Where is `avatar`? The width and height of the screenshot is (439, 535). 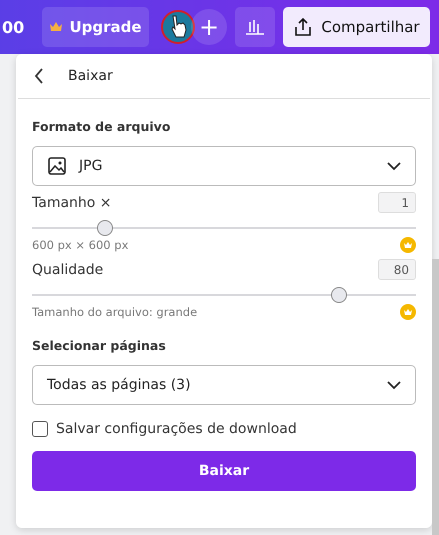 avatar is located at coordinates (178, 27).